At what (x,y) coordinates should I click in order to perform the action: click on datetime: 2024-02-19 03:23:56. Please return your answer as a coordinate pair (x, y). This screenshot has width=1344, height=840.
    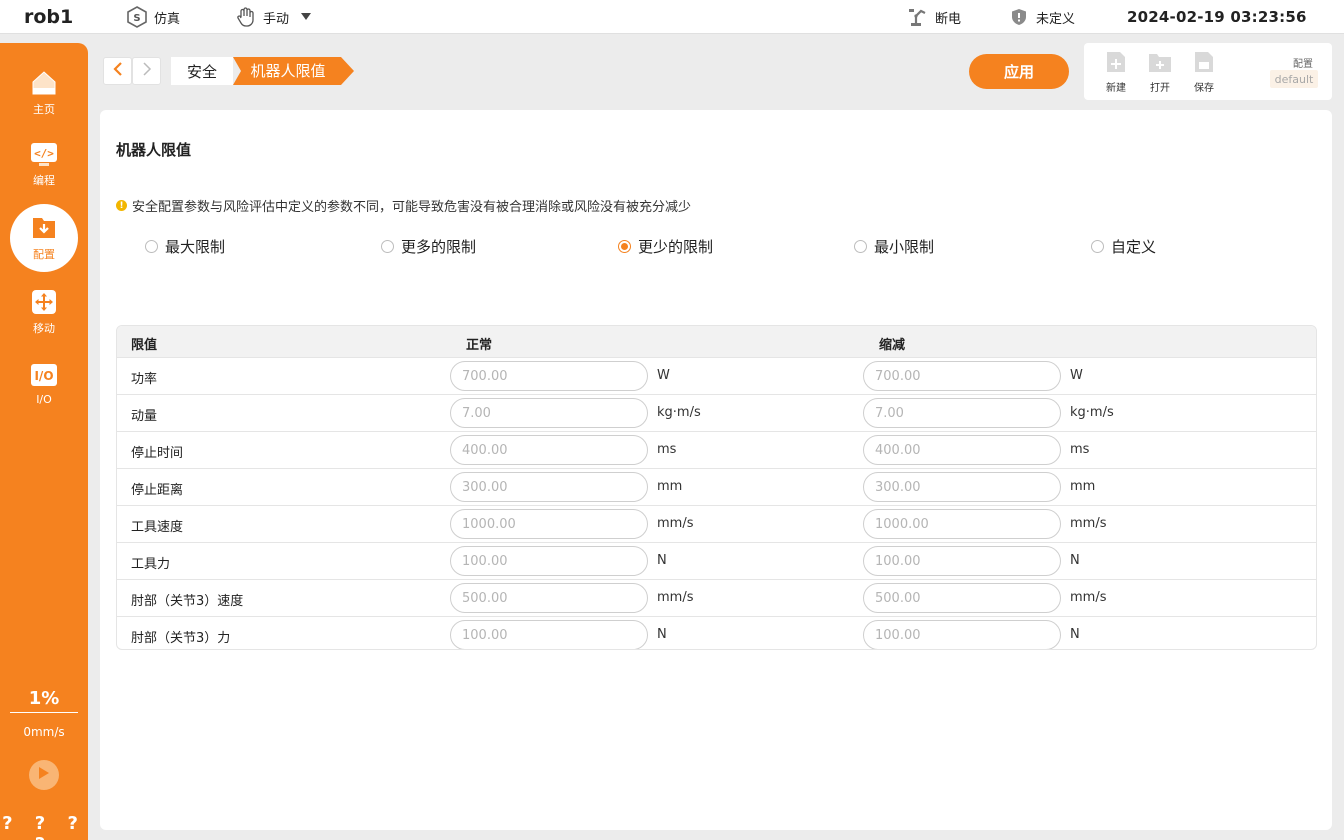
    Looking at the image, I should click on (1217, 17).